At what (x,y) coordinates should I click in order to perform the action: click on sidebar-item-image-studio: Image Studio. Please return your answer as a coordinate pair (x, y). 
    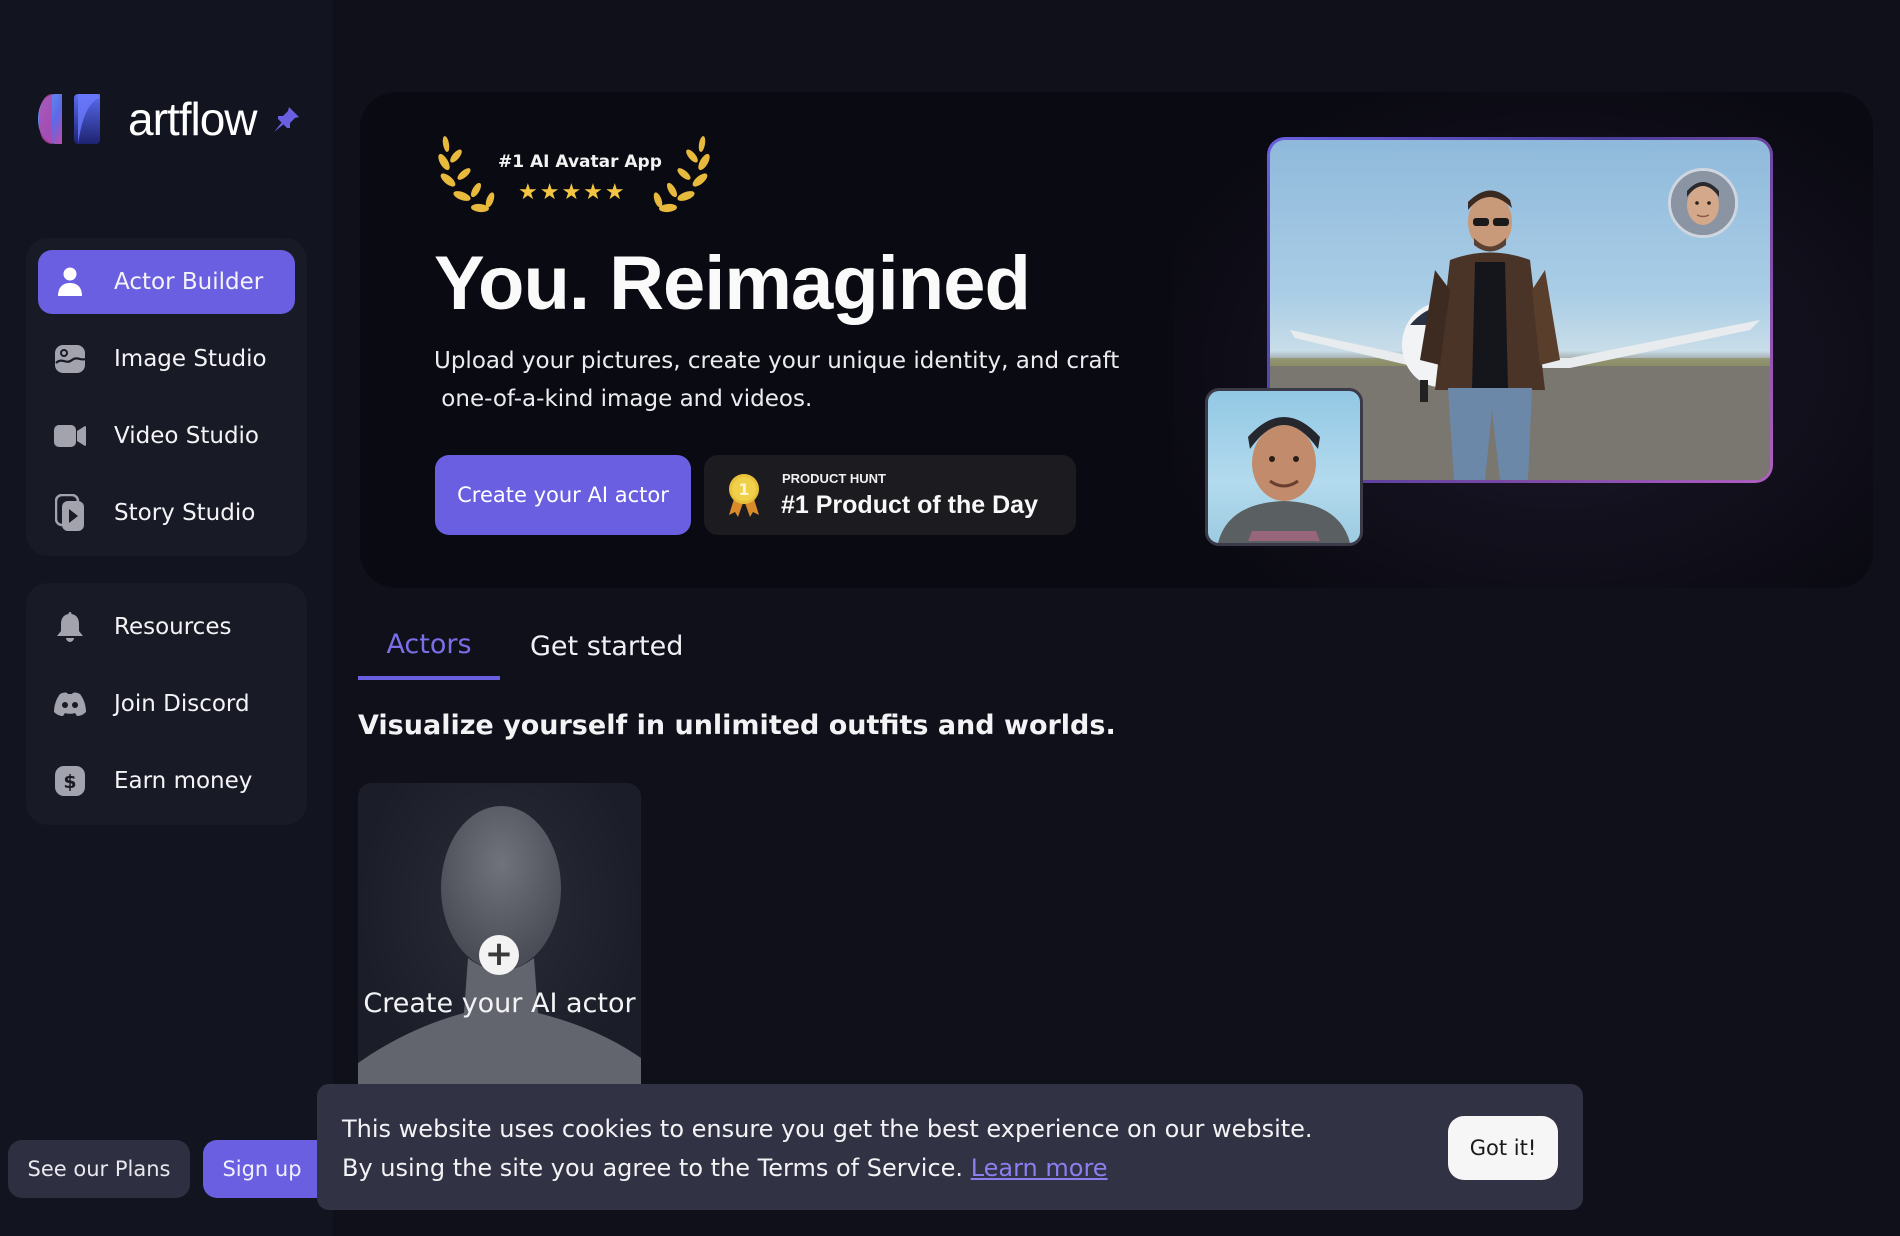
    Looking at the image, I should click on (166, 359).